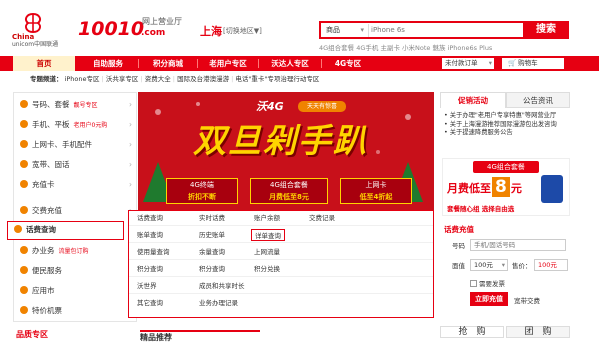 The width and height of the screenshot is (599, 355). What do you see at coordinates (533, 63) in the screenshot?
I see `cart-button: 🛒 购物车` at bounding box center [533, 63].